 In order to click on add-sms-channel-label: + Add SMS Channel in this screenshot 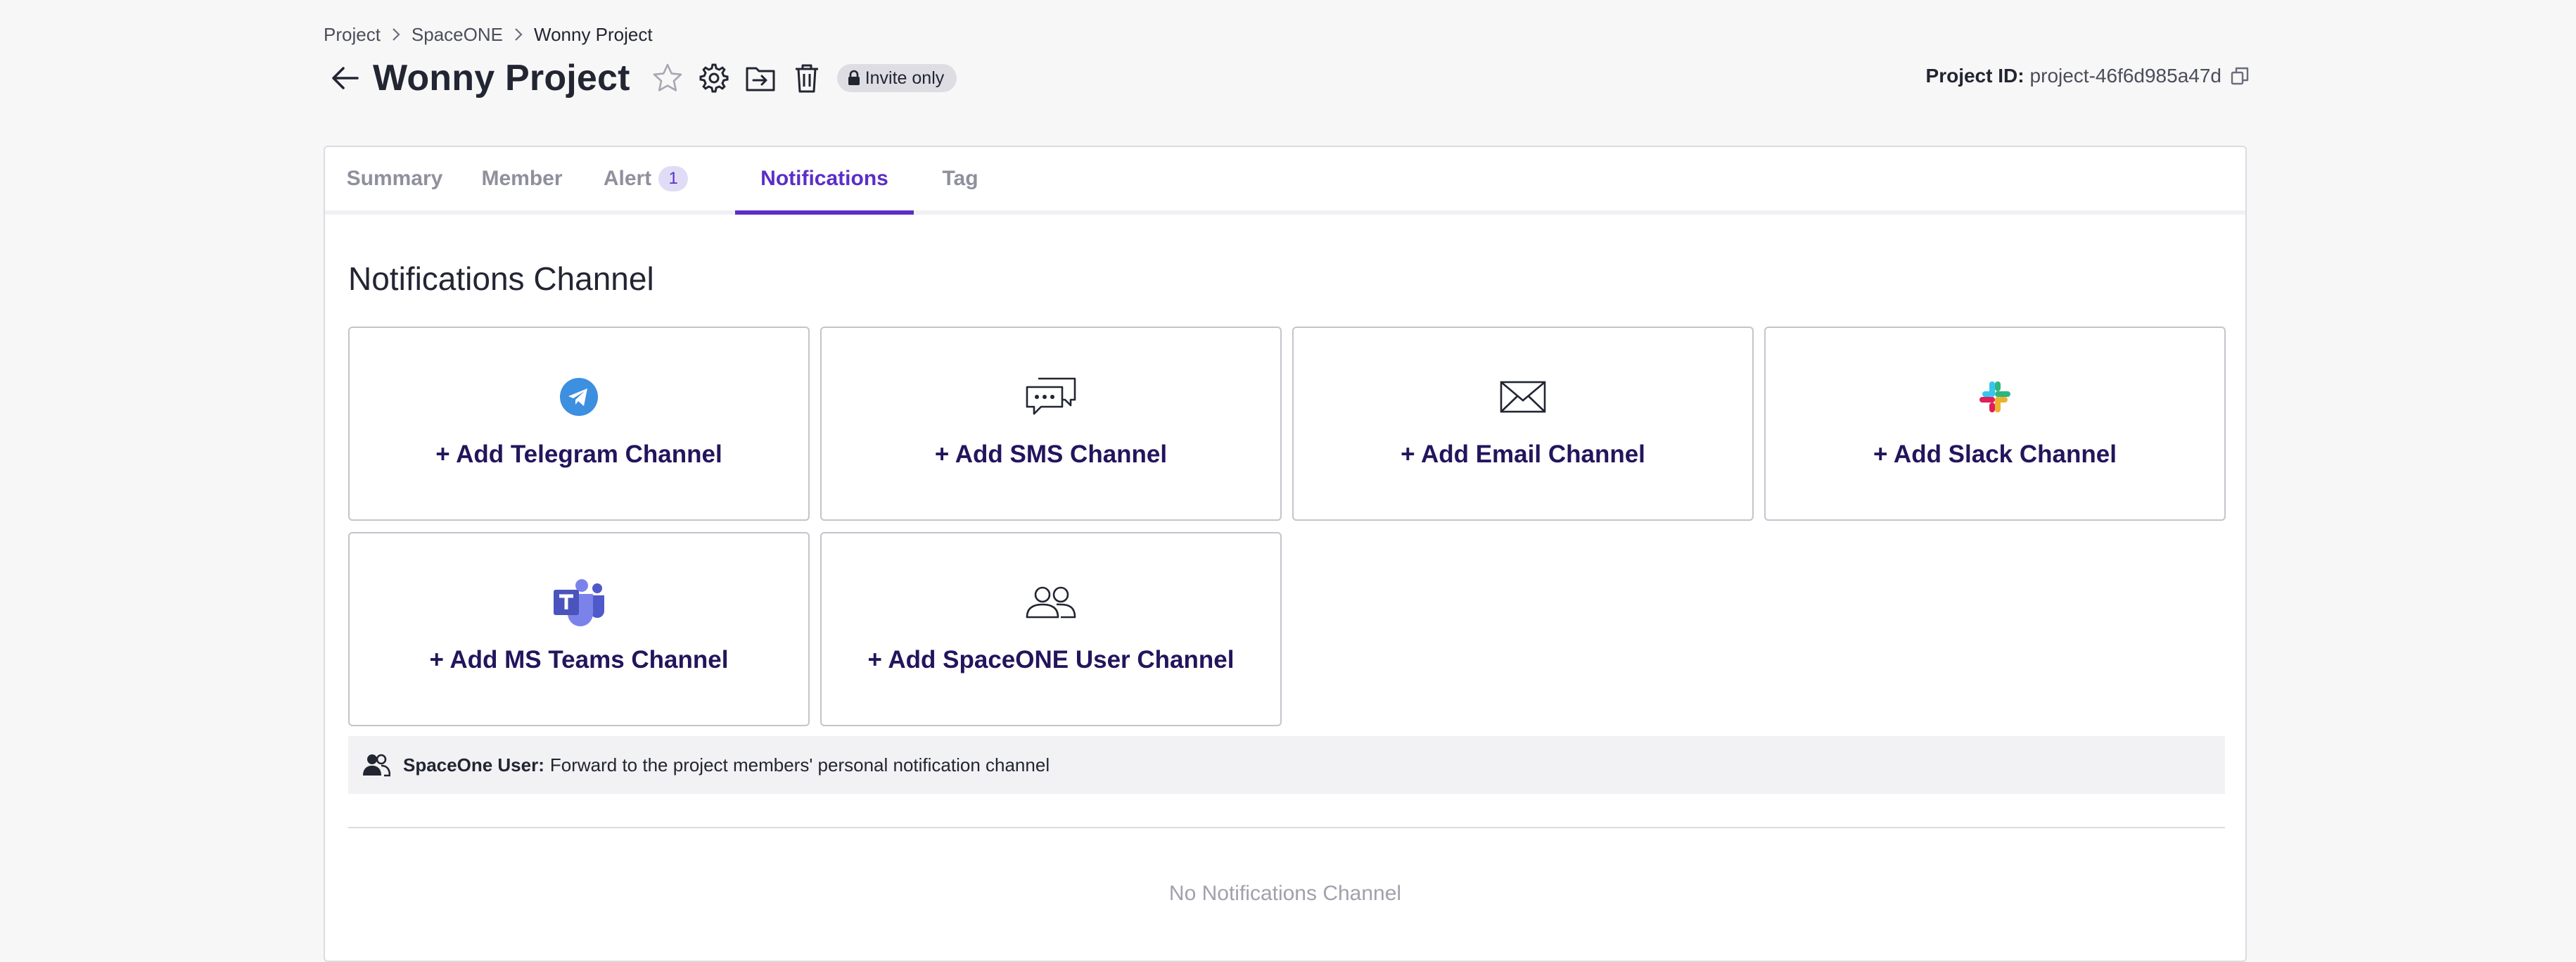, I will do `click(1051, 455)`.